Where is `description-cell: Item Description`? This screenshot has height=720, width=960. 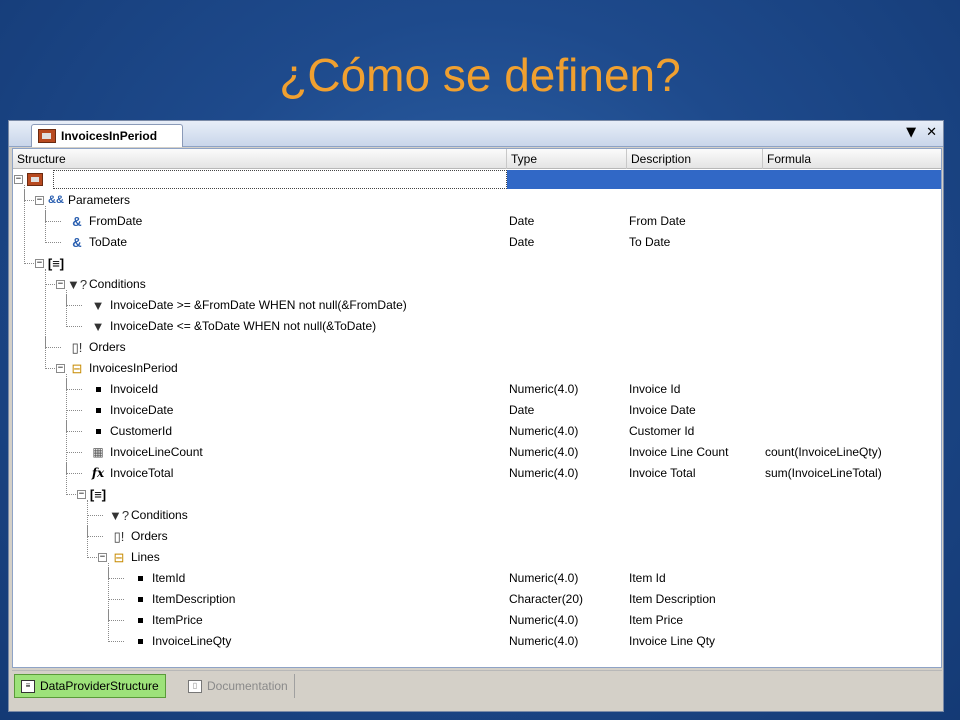
description-cell: Item Description is located at coordinates (672, 599).